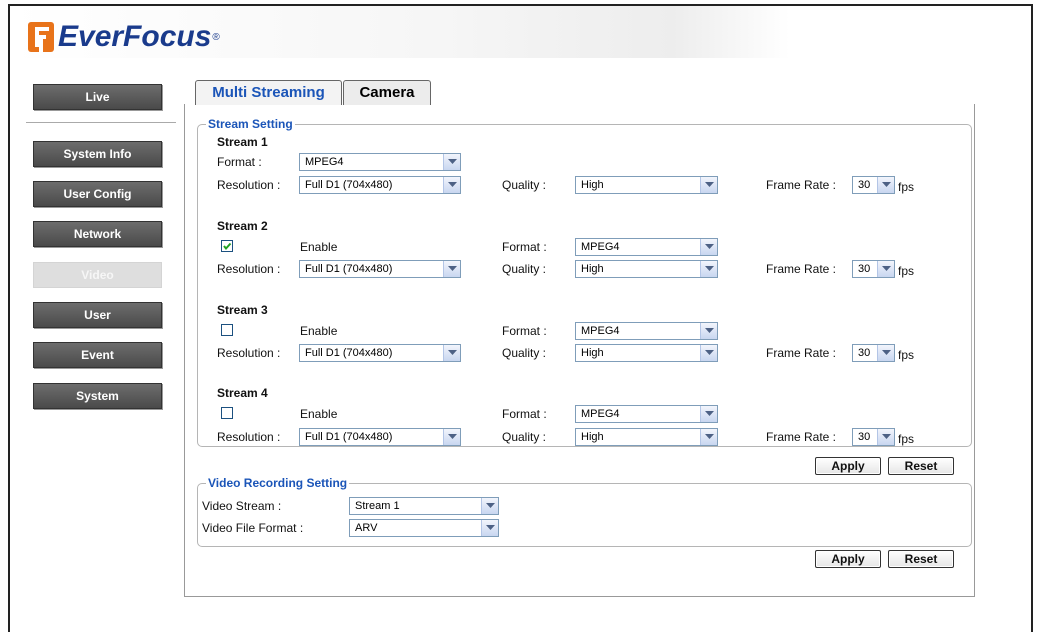 The width and height of the screenshot is (1039, 634). I want to click on stream-1-title: Stream 1, so click(242, 142).